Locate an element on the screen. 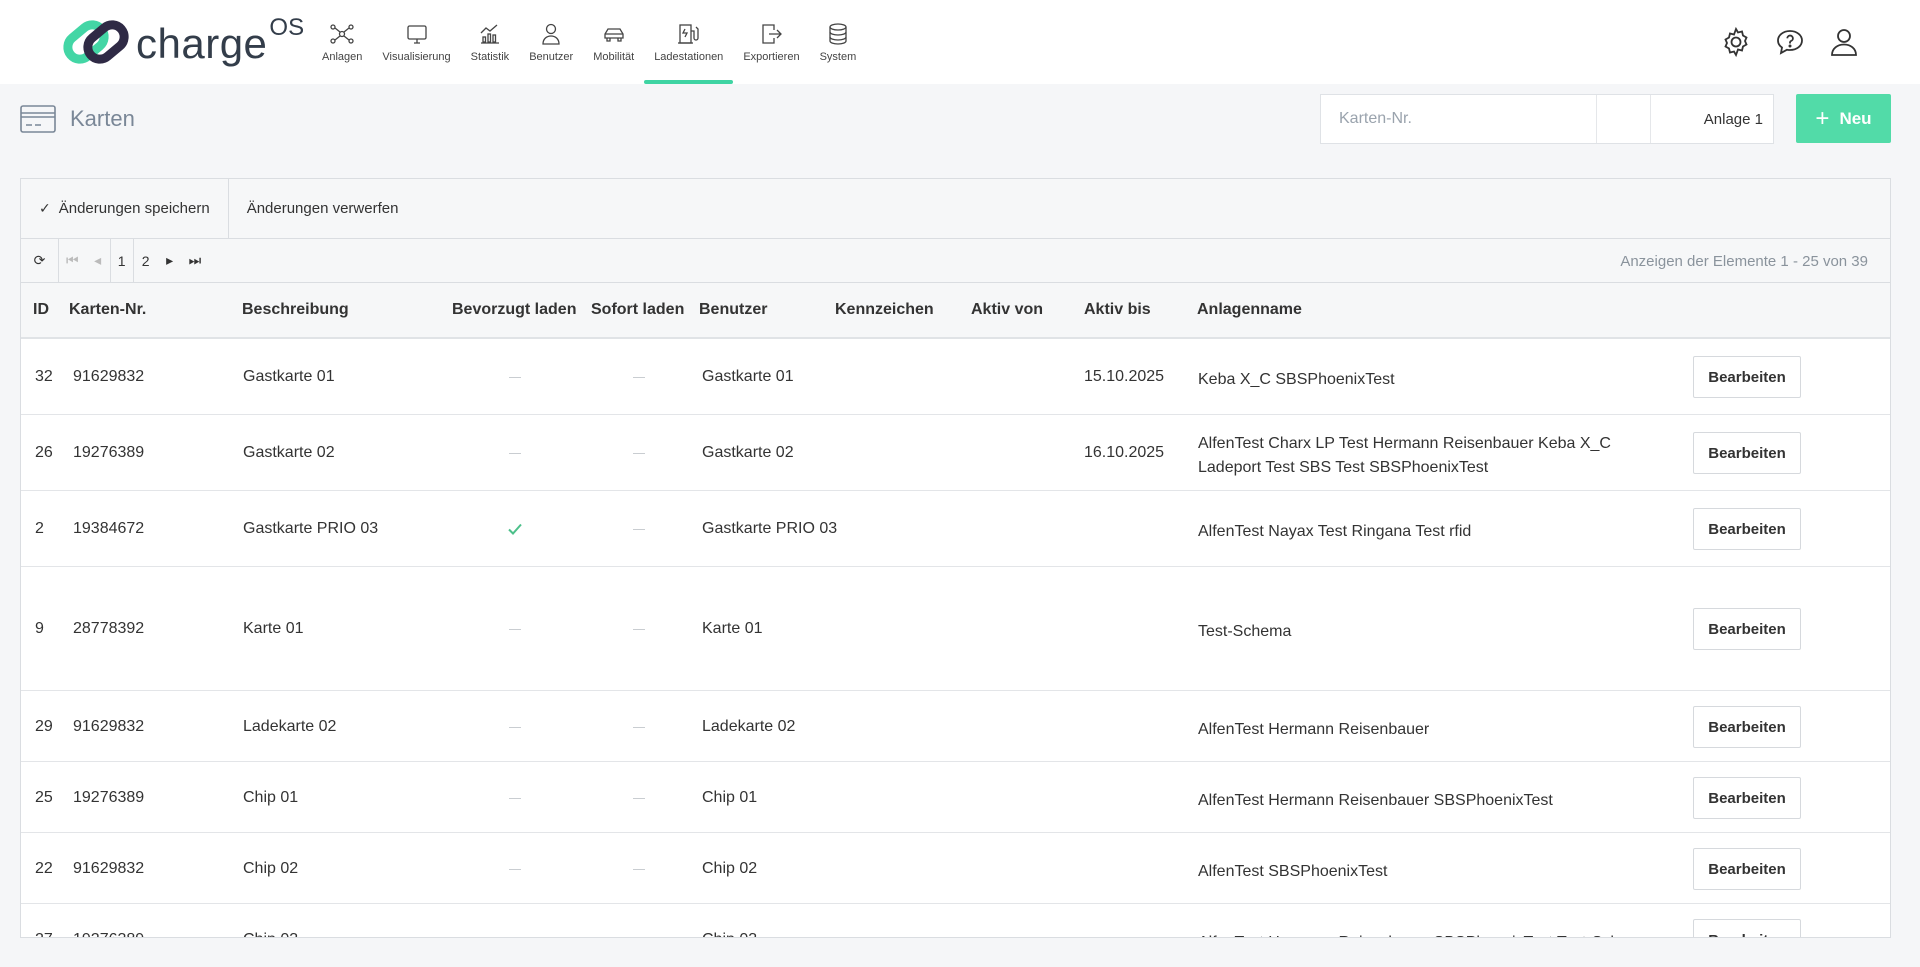  chargeos-logo: charge OS is located at coordinates (182, 41).